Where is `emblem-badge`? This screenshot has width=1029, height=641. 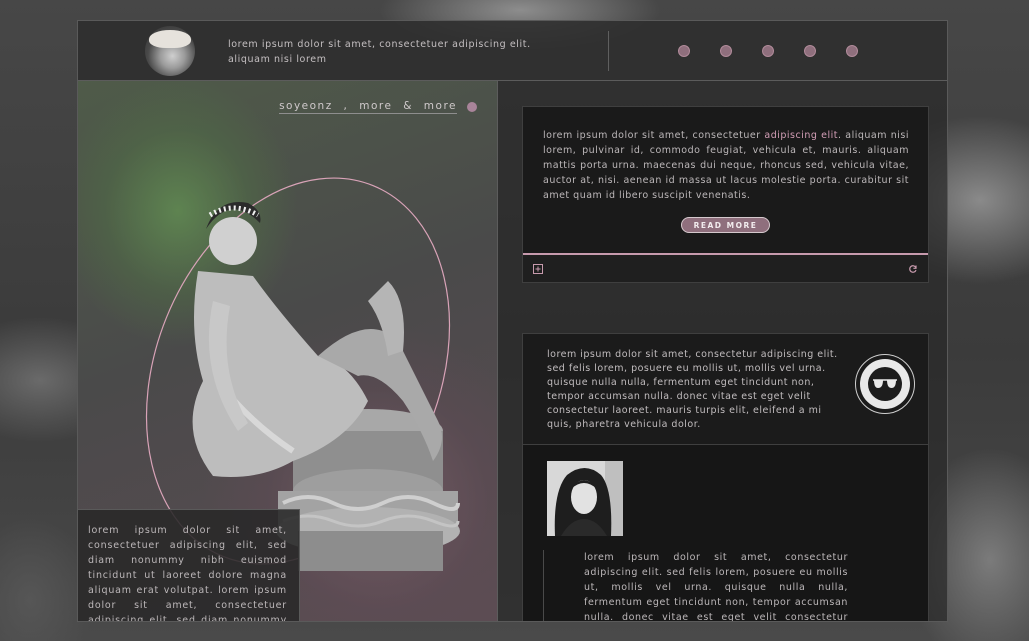 emblem-badge is located at coordinates (885, 384).